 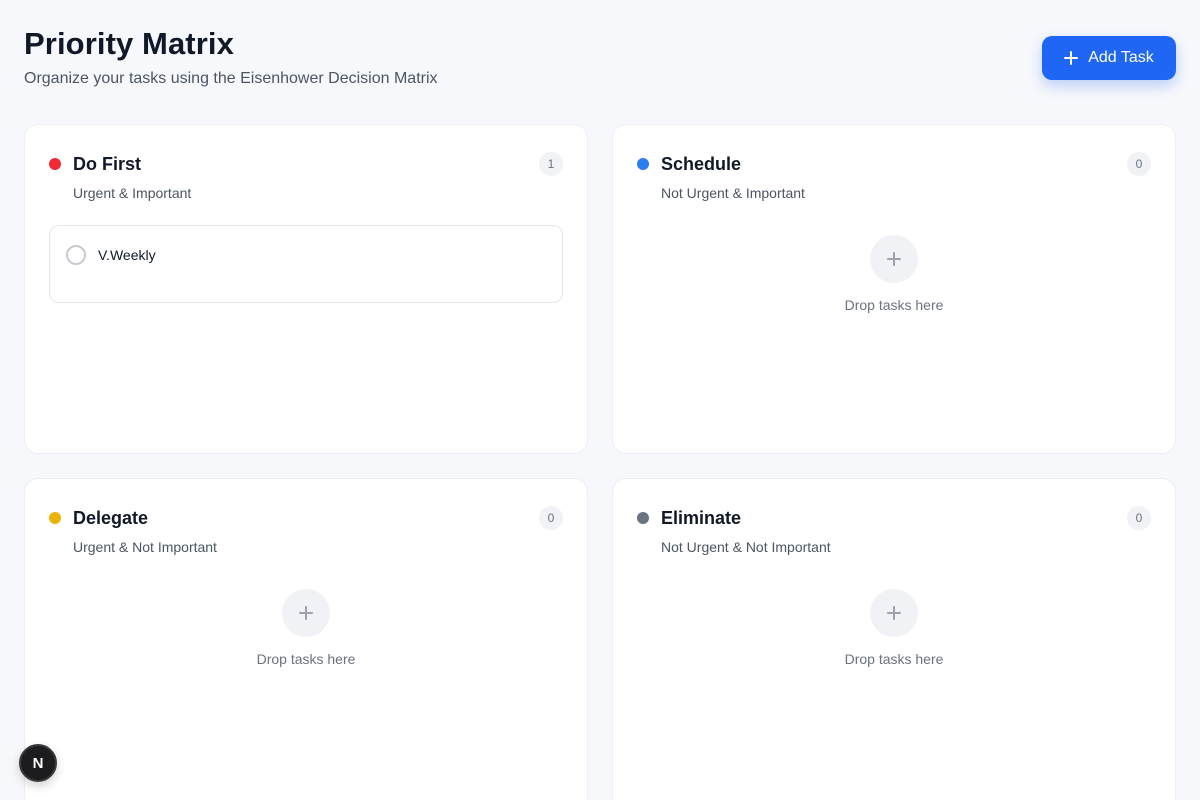 I want to click on yellow-dot-icon, so click(x=55, y=518).